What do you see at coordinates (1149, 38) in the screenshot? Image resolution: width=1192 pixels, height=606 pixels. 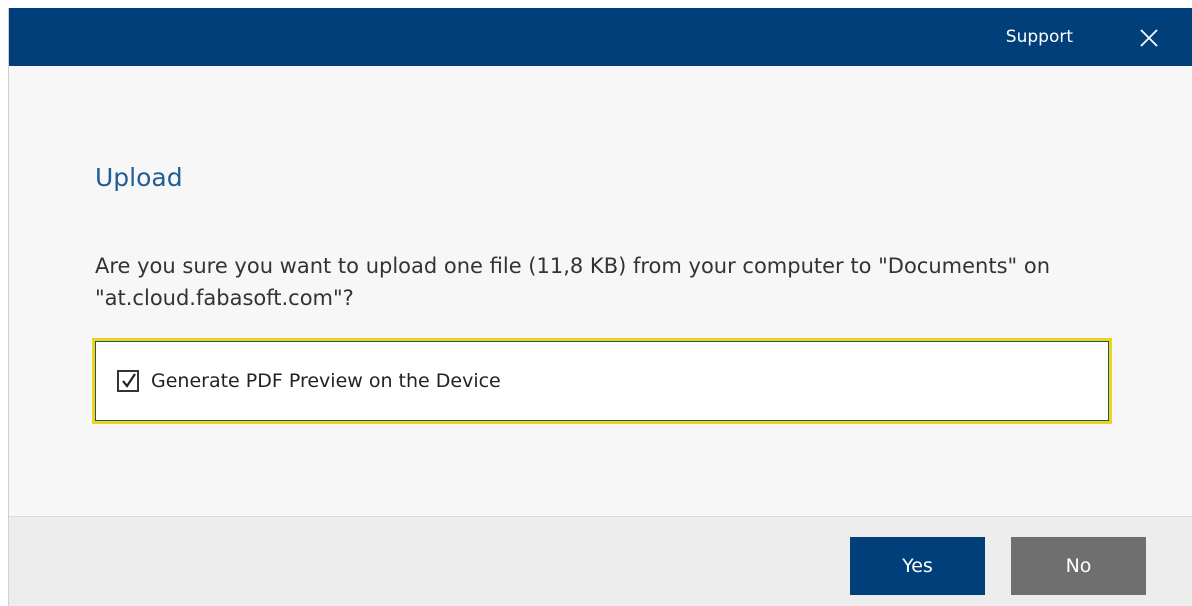 I see `close-icon` at bounding box center [1149, 38].